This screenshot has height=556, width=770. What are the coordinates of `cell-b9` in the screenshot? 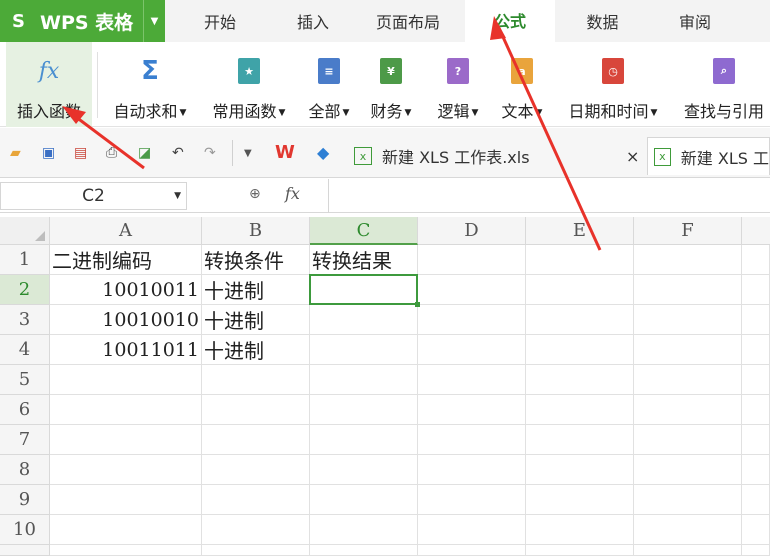 It's located at (256, 500).